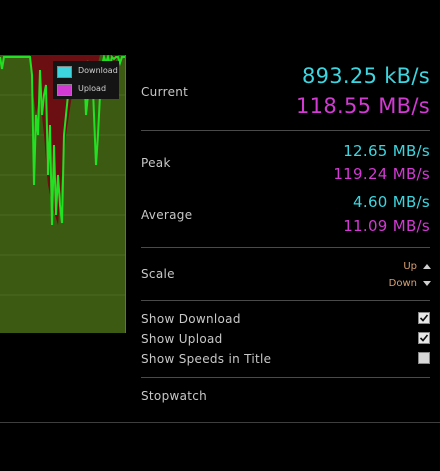 The height and width of the screenshot is (471, 440). What do you see at coordinates (158, 274) in the screenshot?
I see `scale-label: Scale` at bounding box center [158, 274].